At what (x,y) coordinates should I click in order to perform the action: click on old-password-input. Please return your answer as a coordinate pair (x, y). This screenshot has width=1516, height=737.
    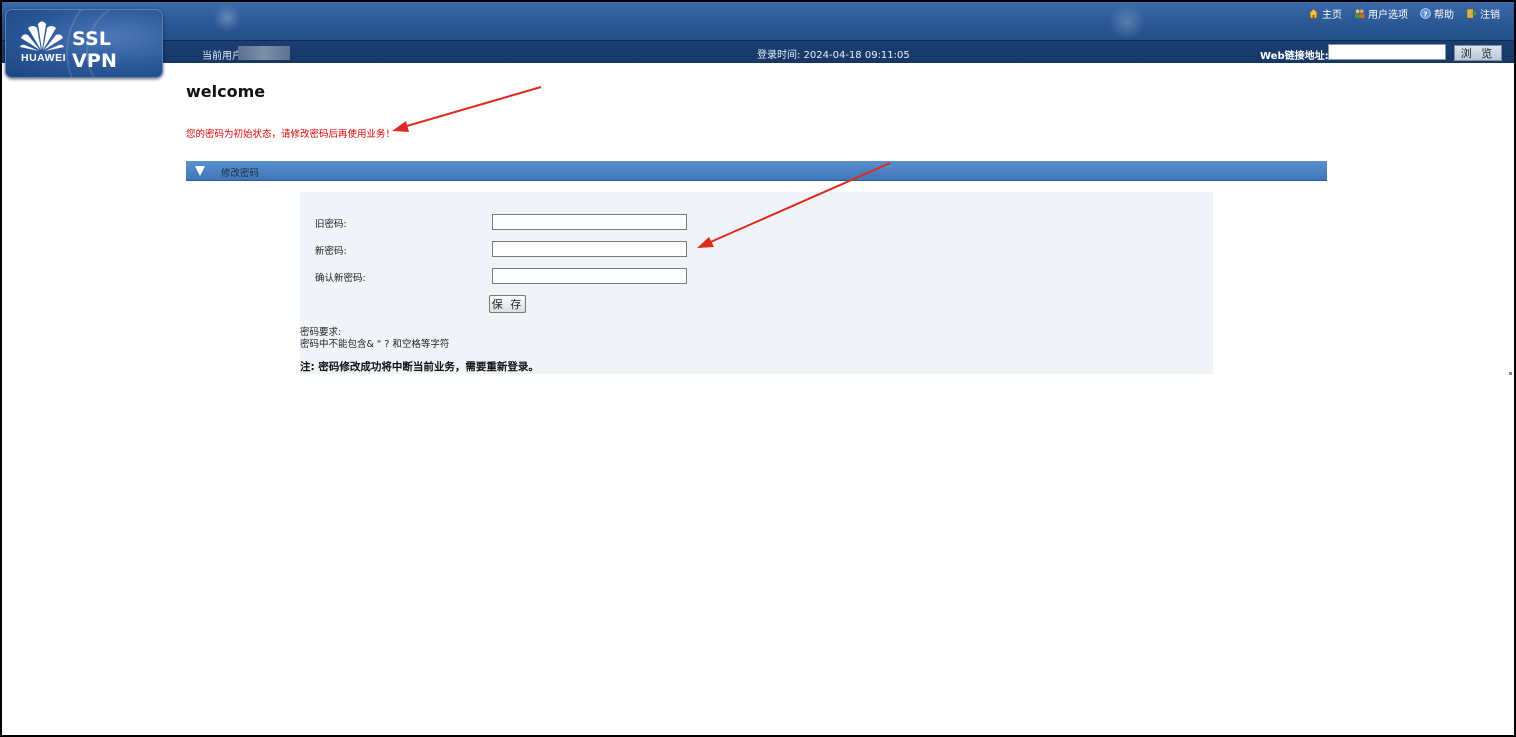
    Looking at the image, I should click on (589, 222).